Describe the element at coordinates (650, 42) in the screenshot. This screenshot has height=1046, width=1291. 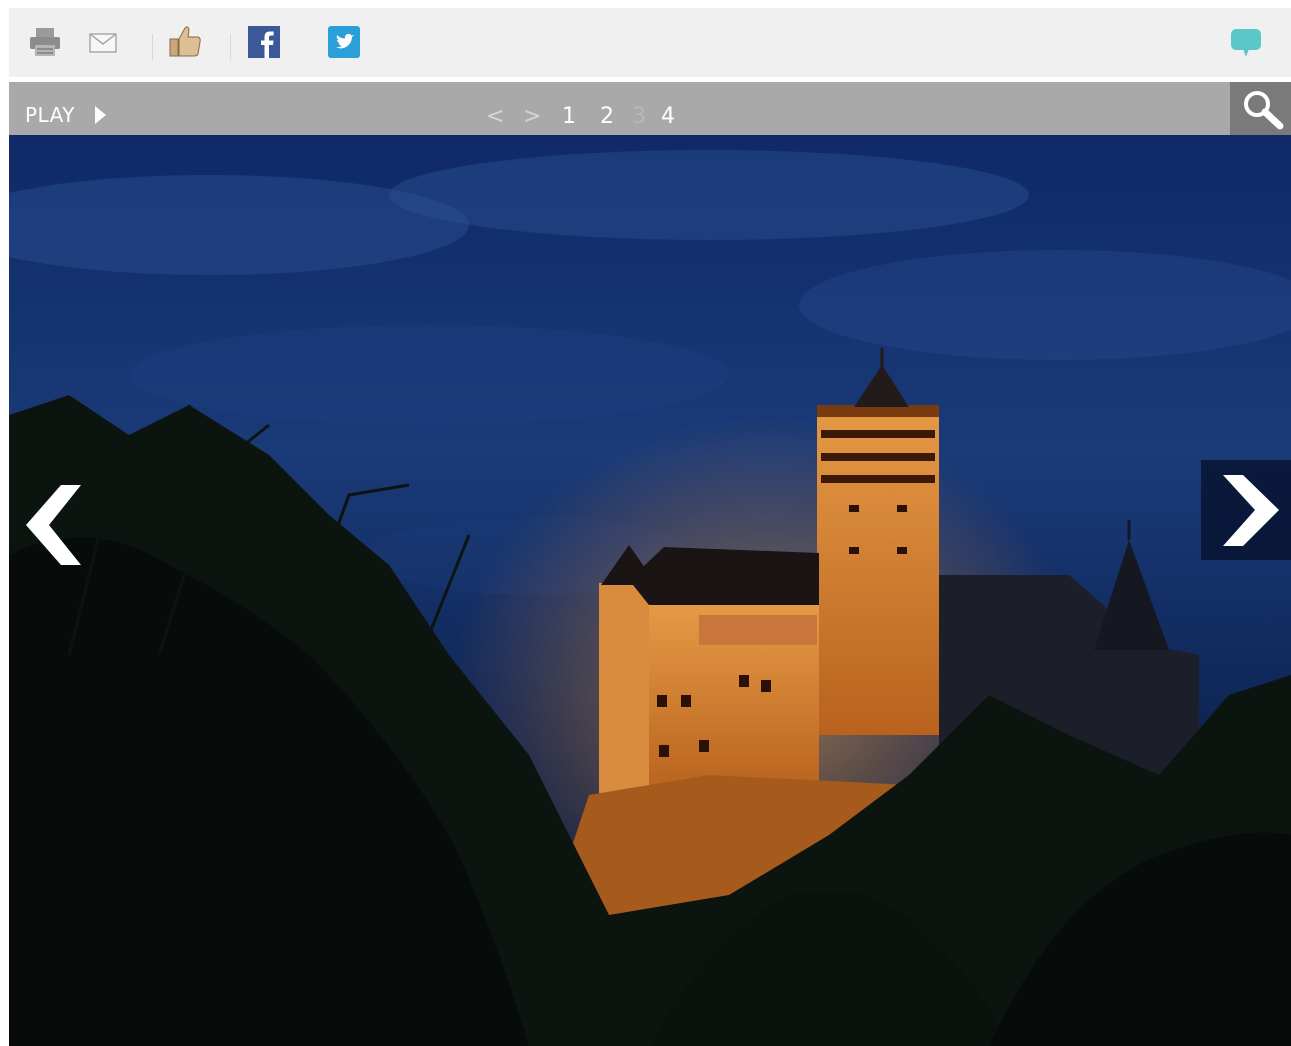
I see `share-toolbar` at that location.